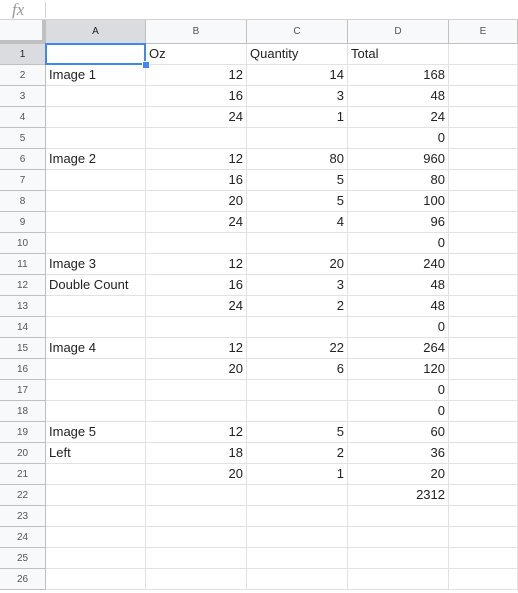 Image resolution: width=518 pixels, height=593 pixels. I want to click on cell-c9: 4, so click(297, 222).